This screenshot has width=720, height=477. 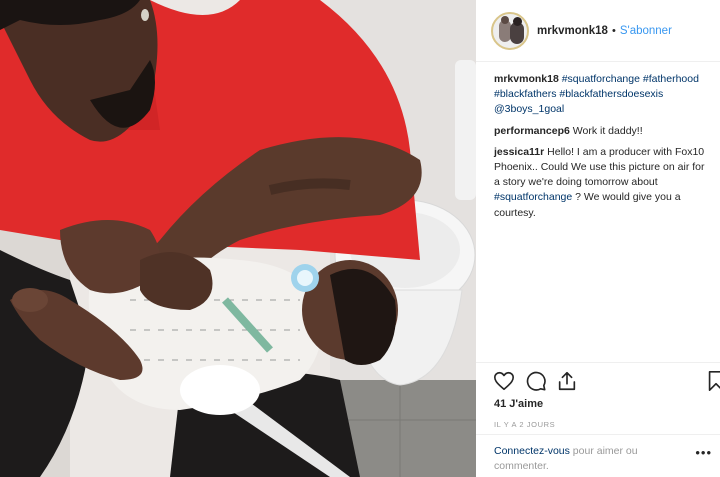 I want to click on hashtag-link: #fatherhood, so click(x=671, y=79).